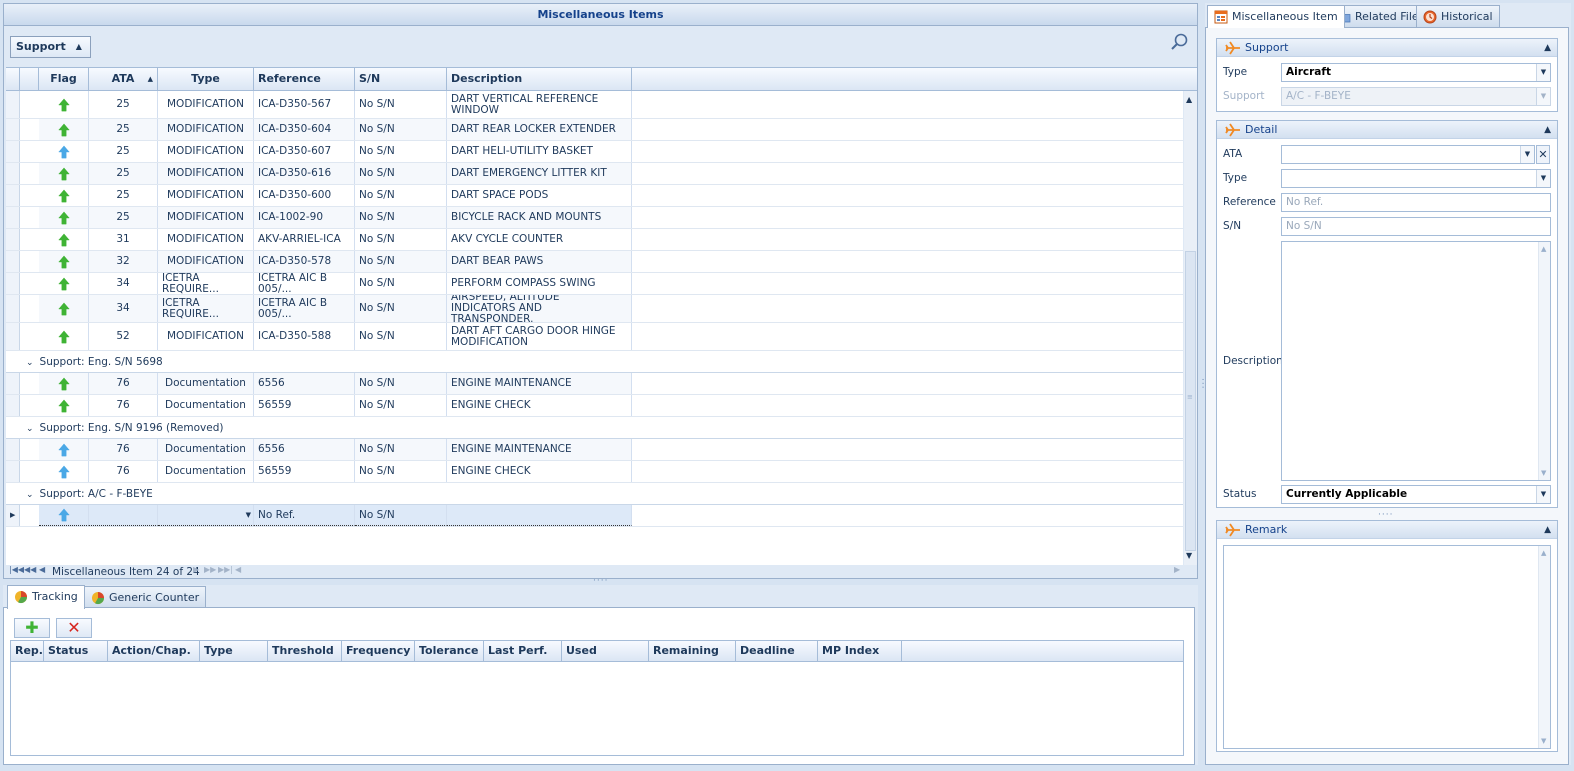  Describe the element at coordinates (196, 569) in the screenshot. I see `next-record-icon: ▶` at that location.